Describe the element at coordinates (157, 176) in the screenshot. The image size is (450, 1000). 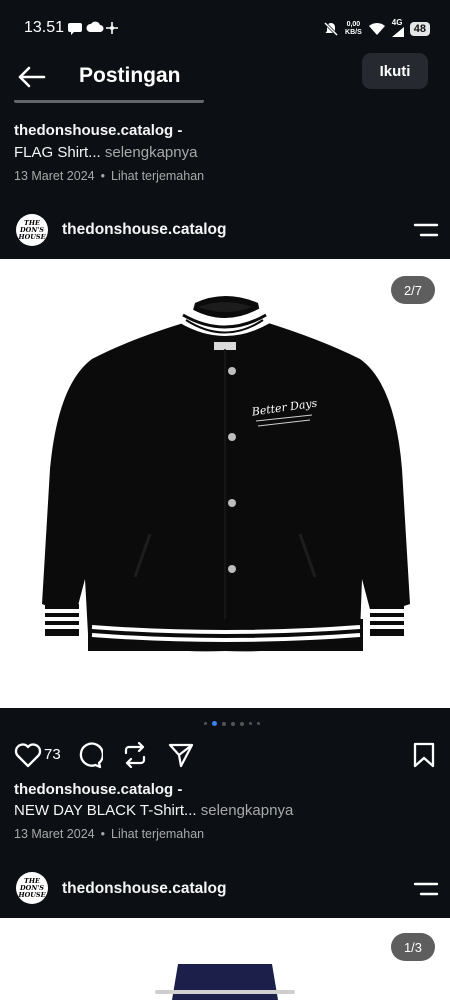
I see `prev-translate-link: Lihat terjemahan` at that location.